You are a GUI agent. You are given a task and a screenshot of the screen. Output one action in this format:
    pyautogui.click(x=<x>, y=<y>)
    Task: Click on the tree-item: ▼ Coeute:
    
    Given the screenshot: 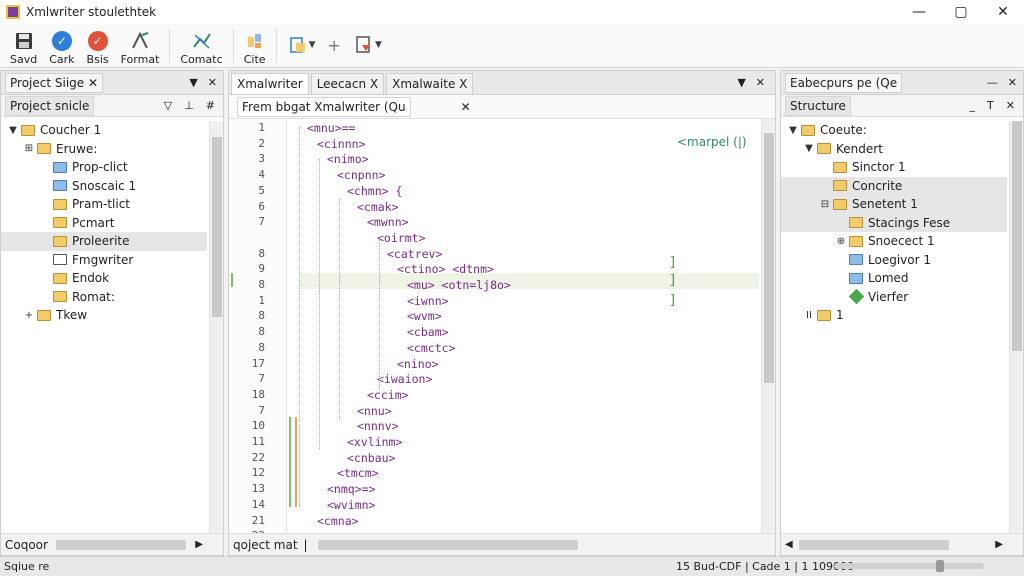 What is the action you would take?
    pyautogui.click(x=894, y=130)
    